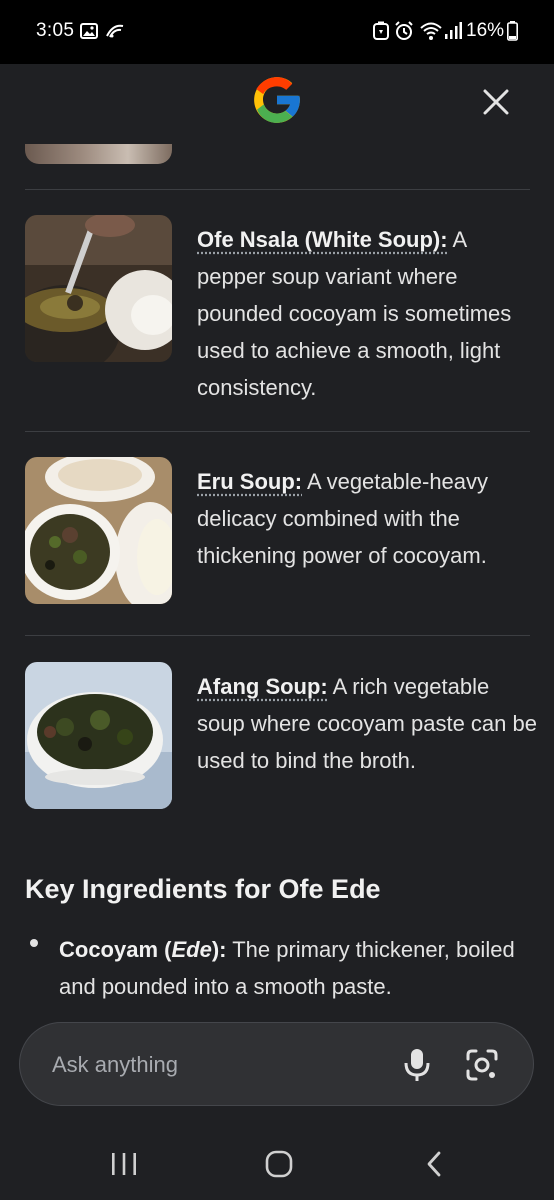 The image size is (554, 1200). Describe the element at coordinates (431, 31) in the screenshot. I see `wifi-icon` at that location.